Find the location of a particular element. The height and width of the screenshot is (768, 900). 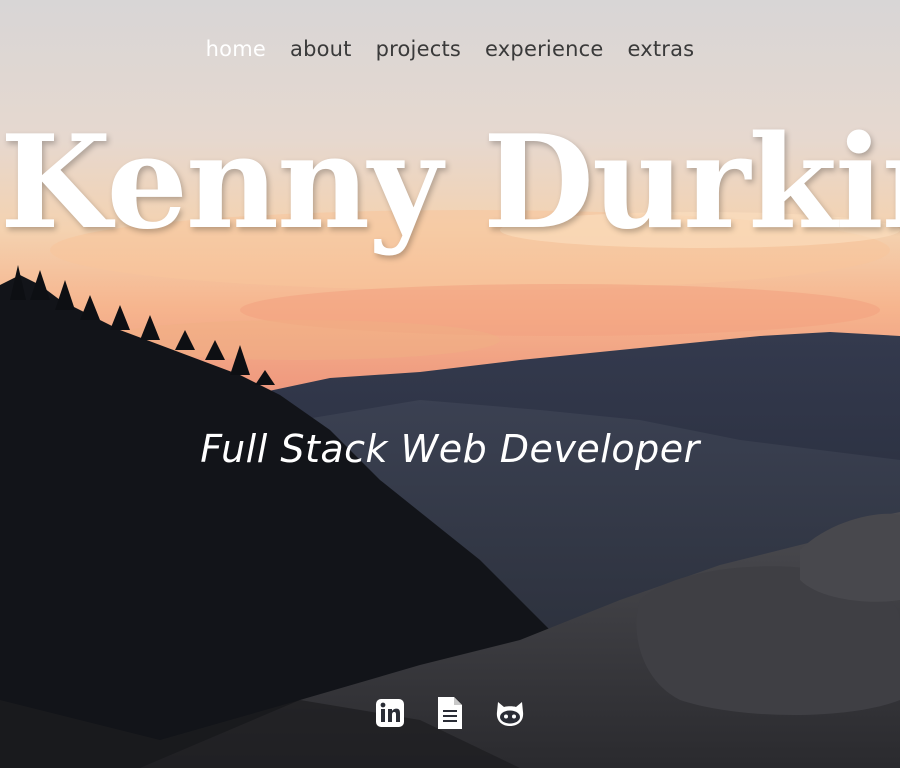

nav-item-experience: experience is located at coordinates (544, 49).